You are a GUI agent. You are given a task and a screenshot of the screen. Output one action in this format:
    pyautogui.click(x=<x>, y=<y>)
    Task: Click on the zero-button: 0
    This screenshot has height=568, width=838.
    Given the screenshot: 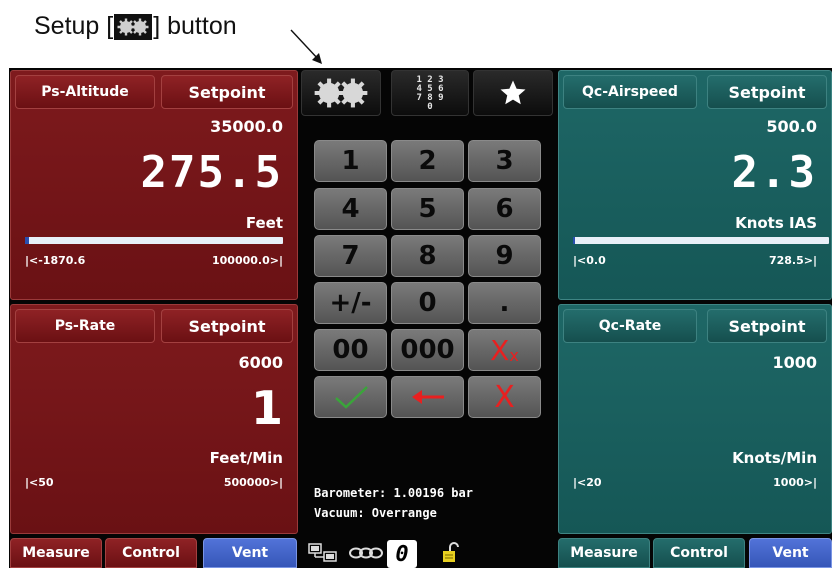 What is the action you would take?
    pyautogui.click(x=402, y=554)
    